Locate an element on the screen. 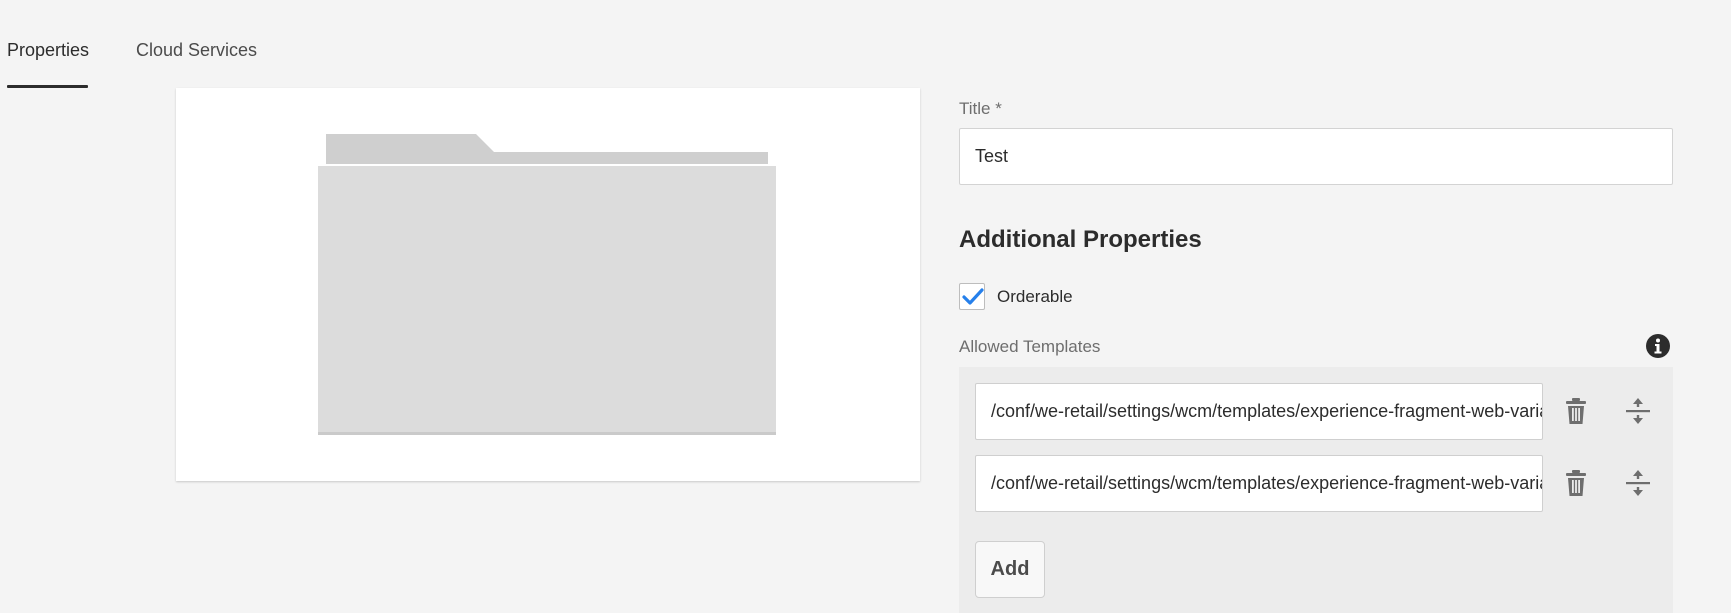 This screenshot has width=1731, height=613. allowed-templates-label: Allowed Templates is located at coordinates (1030, 346).